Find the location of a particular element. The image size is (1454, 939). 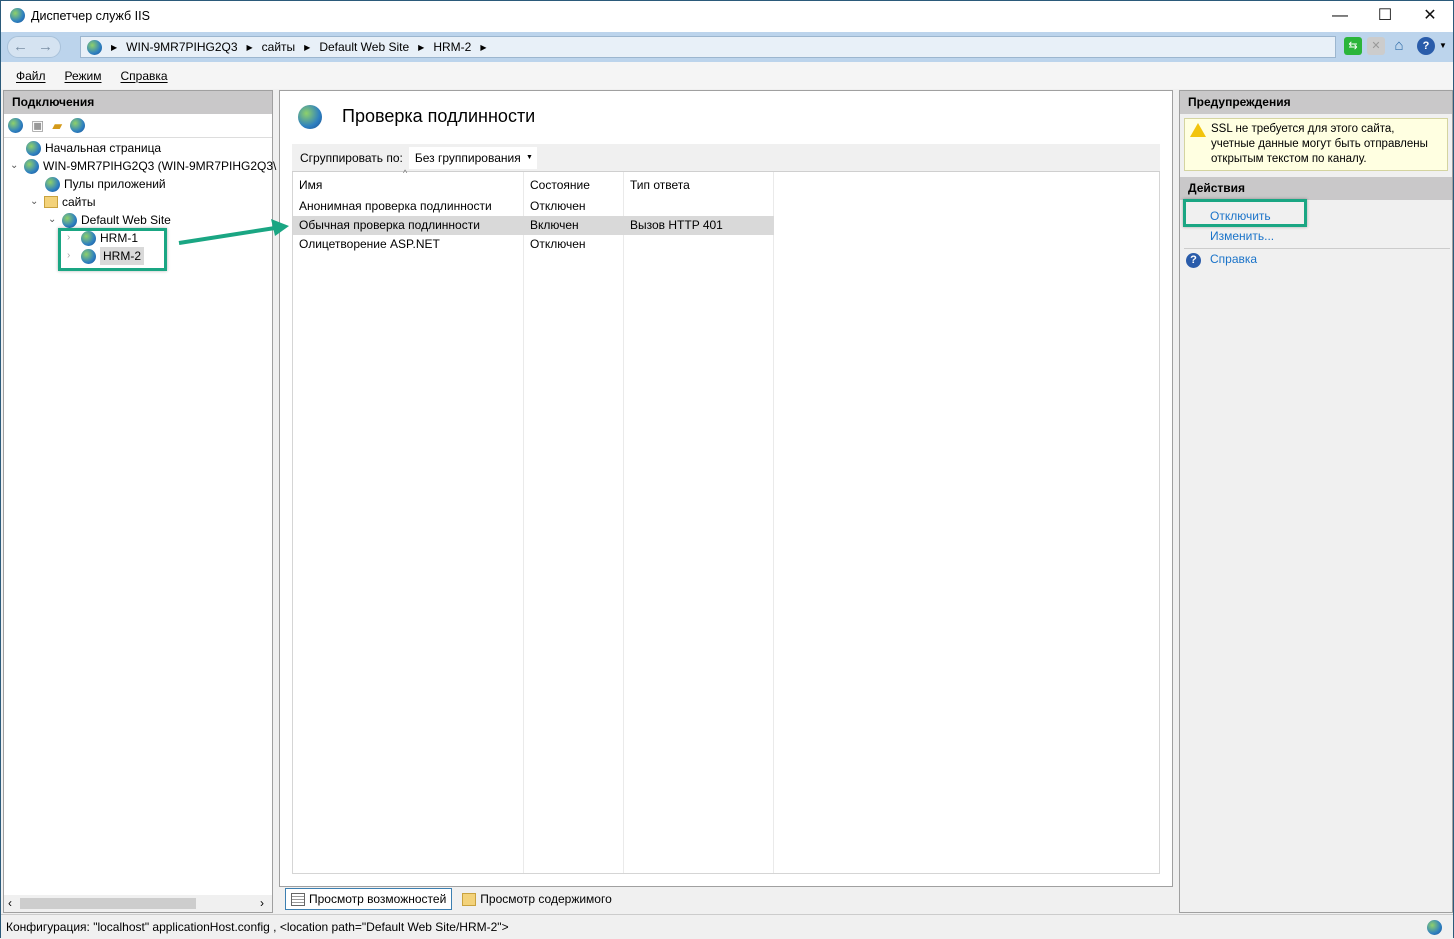

stop-icon: ✕ is located at coordinates (1376, 46).